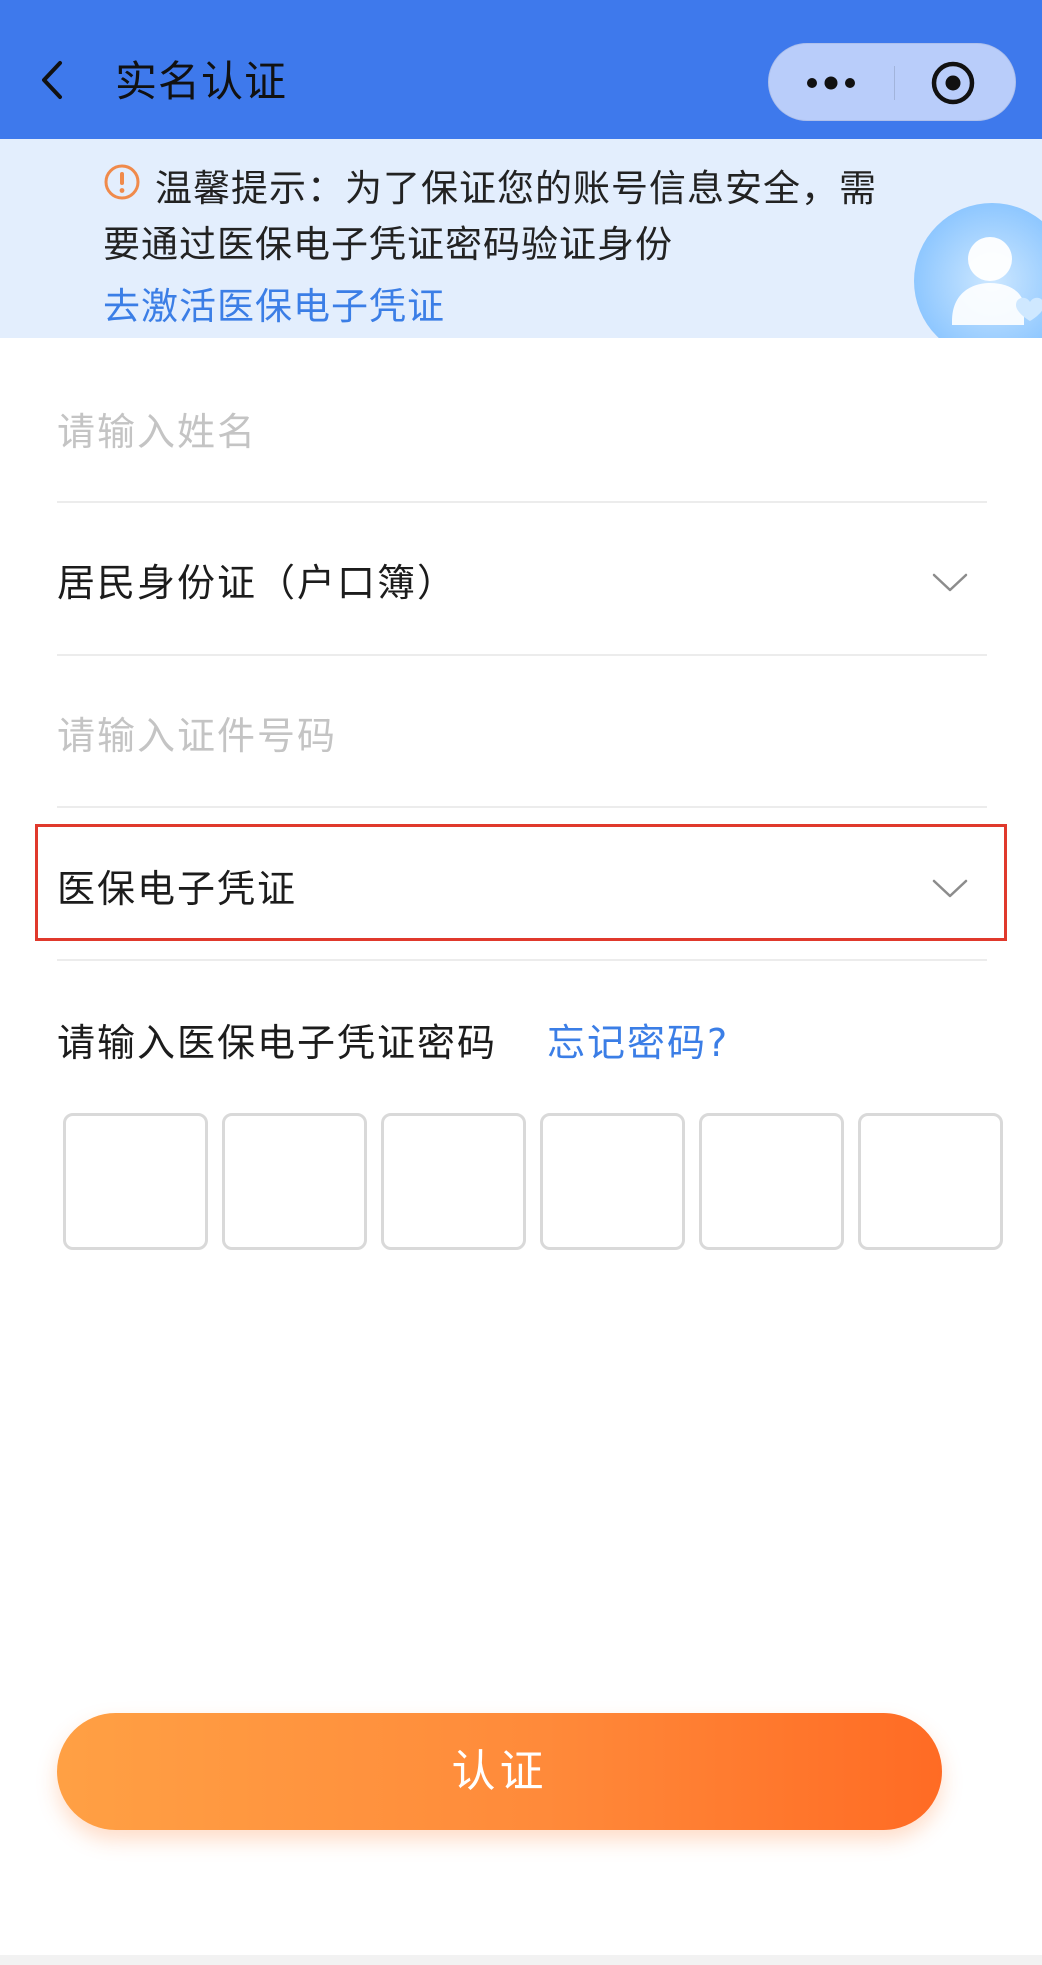 The width and height of the screenshot is (1042, 1965). I want to click on more-dots-icon, so click(831, 83).